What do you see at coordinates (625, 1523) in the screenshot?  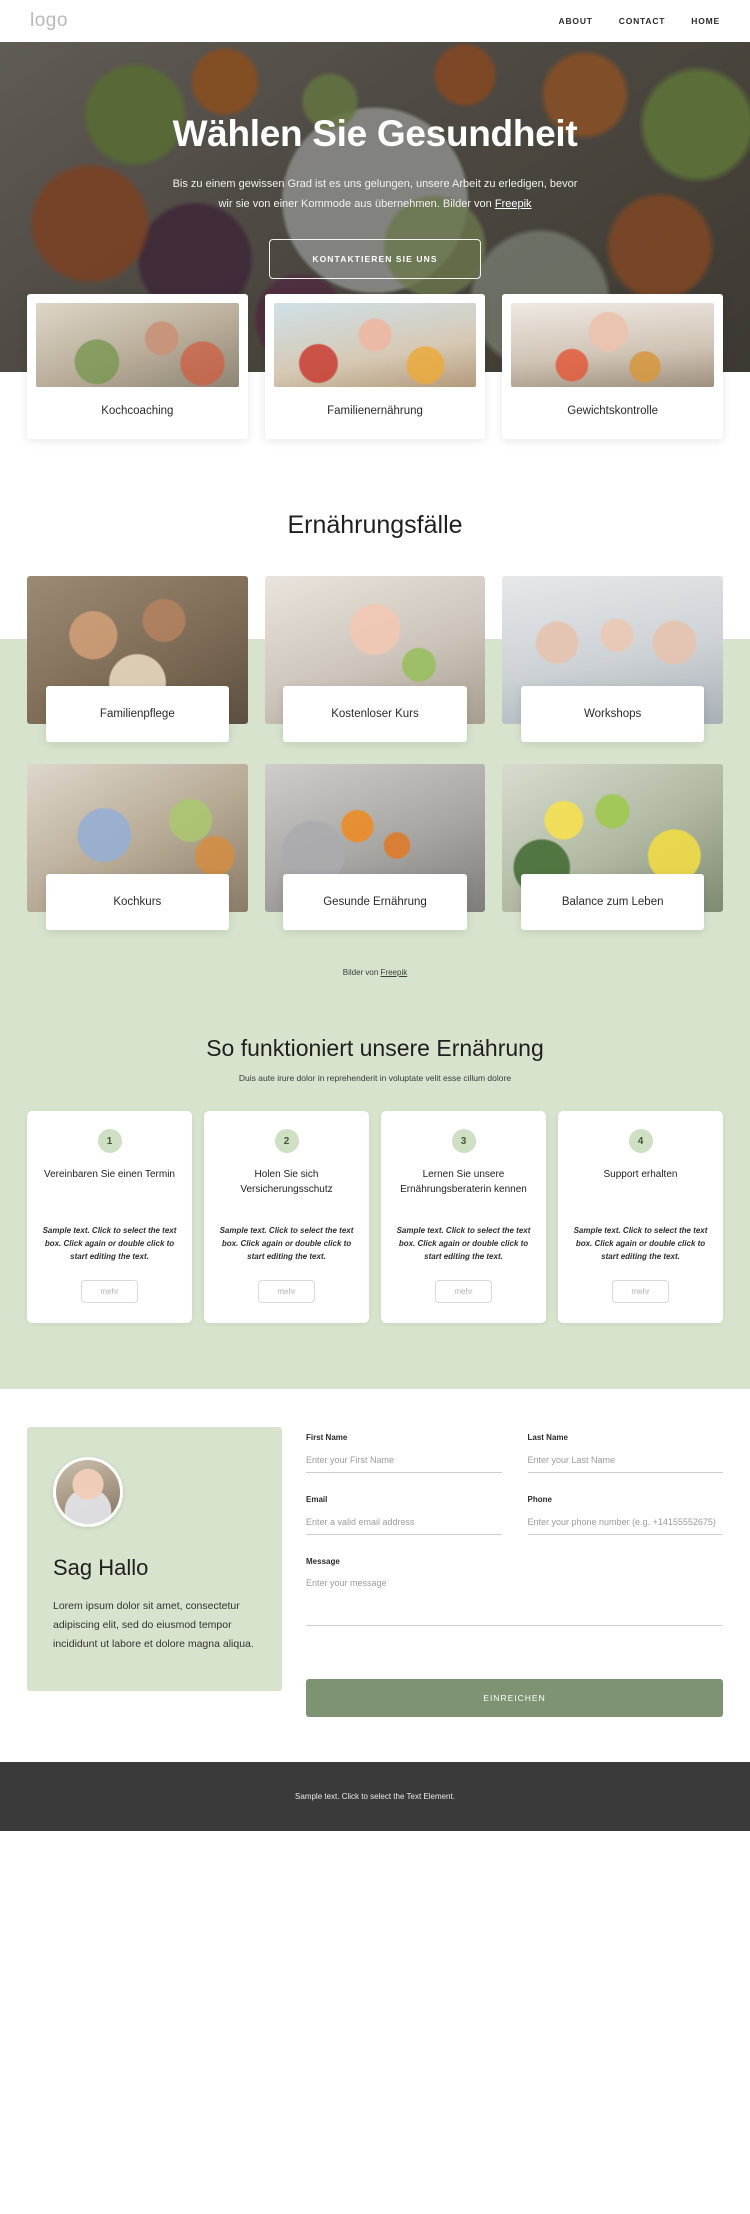 I see `phone-input` at bounding box center [625, 1523].